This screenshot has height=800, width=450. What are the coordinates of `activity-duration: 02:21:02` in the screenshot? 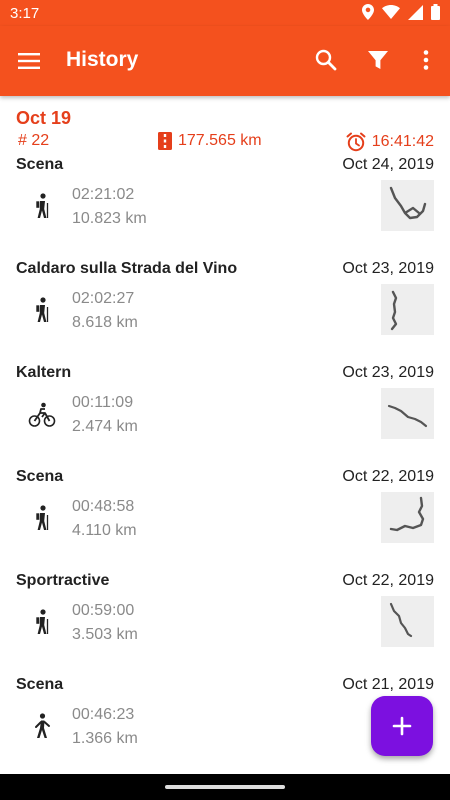 It's located at (103, 194).